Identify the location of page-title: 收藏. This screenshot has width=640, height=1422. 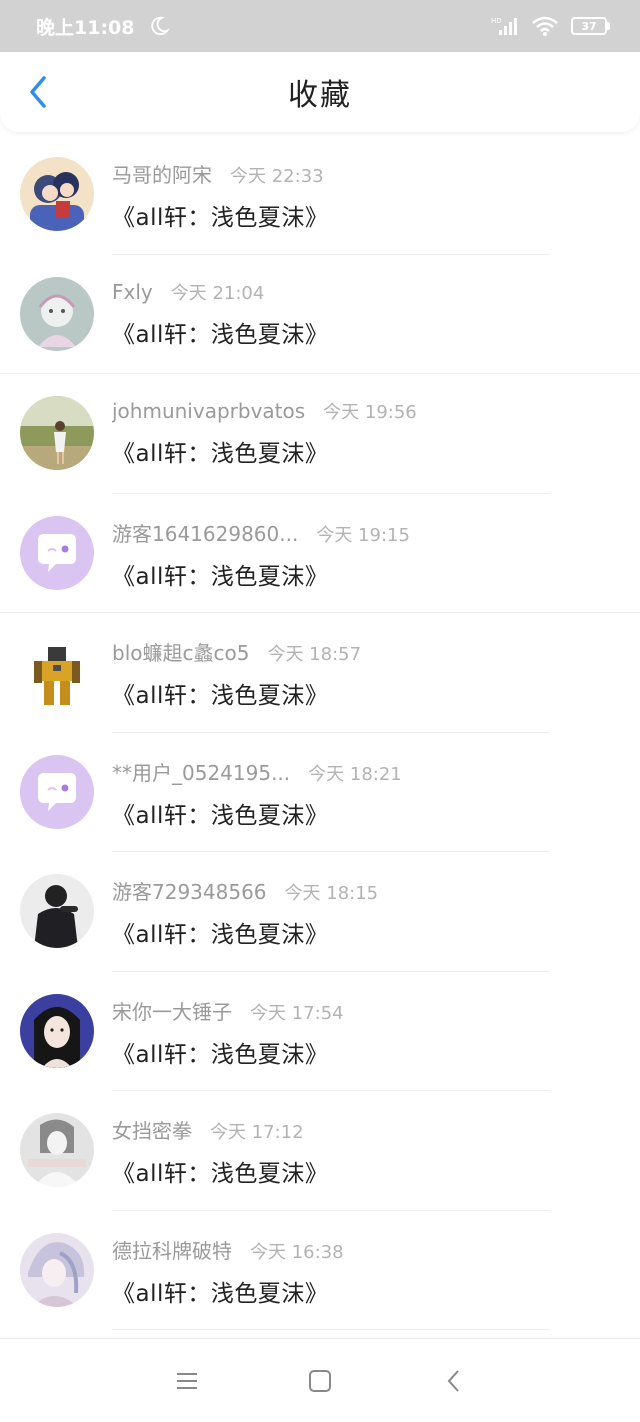
(320, 95).